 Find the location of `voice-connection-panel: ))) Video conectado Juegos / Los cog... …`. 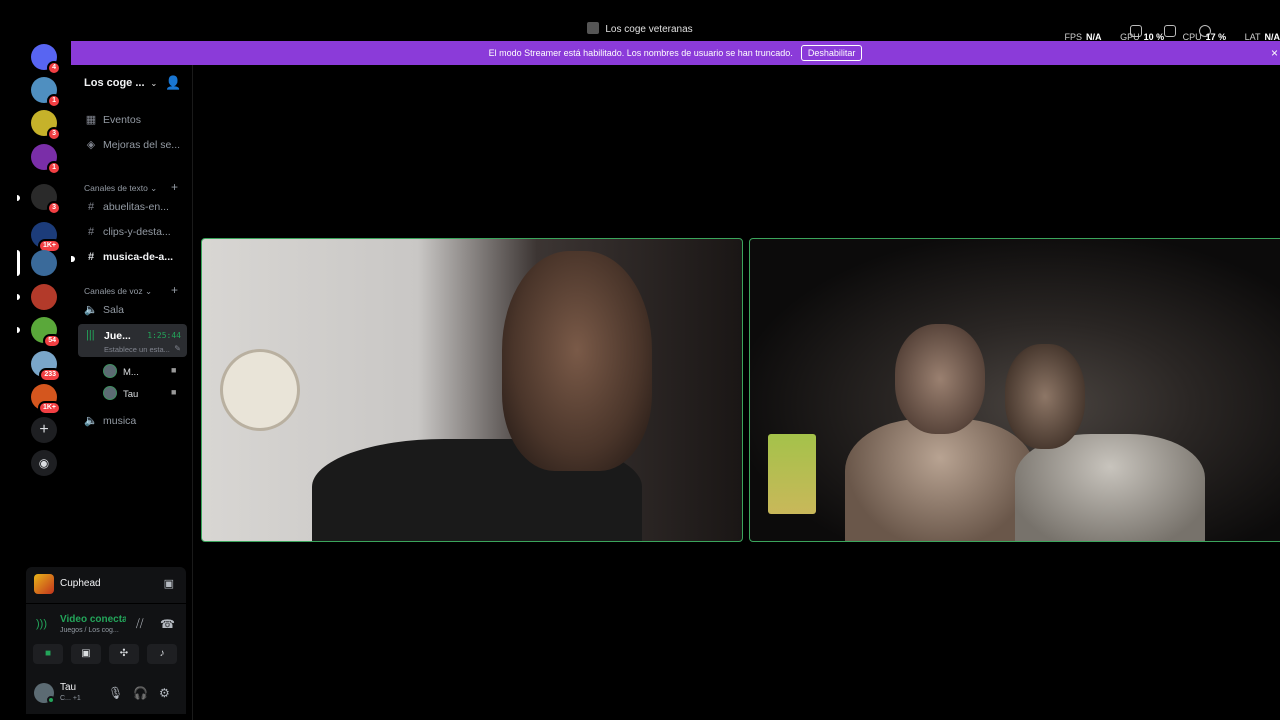

voice-connection-panel: ))) Video conectado Juegos / Los cog... … is located at coordinates (106, 639).